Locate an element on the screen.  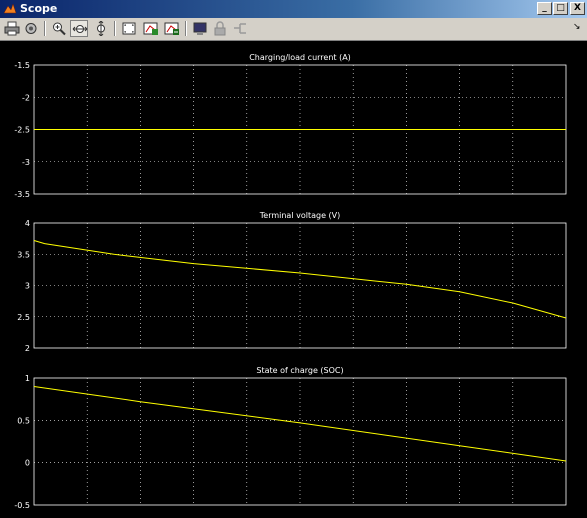
zoom-x-icon is located at coordinates (79, 28).